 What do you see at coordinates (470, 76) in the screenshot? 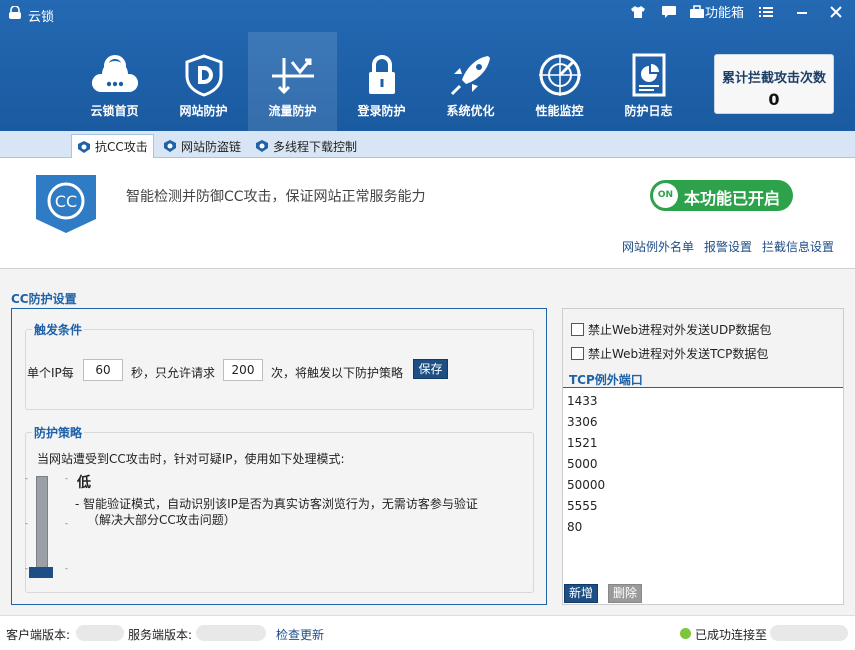
I see `rocket-icon` at bounding box center [470, 76].